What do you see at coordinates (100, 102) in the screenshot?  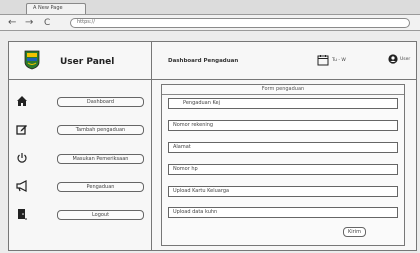 I see `sidebar-item-dashboard: Dashboard` at bounding box center [100, 102].